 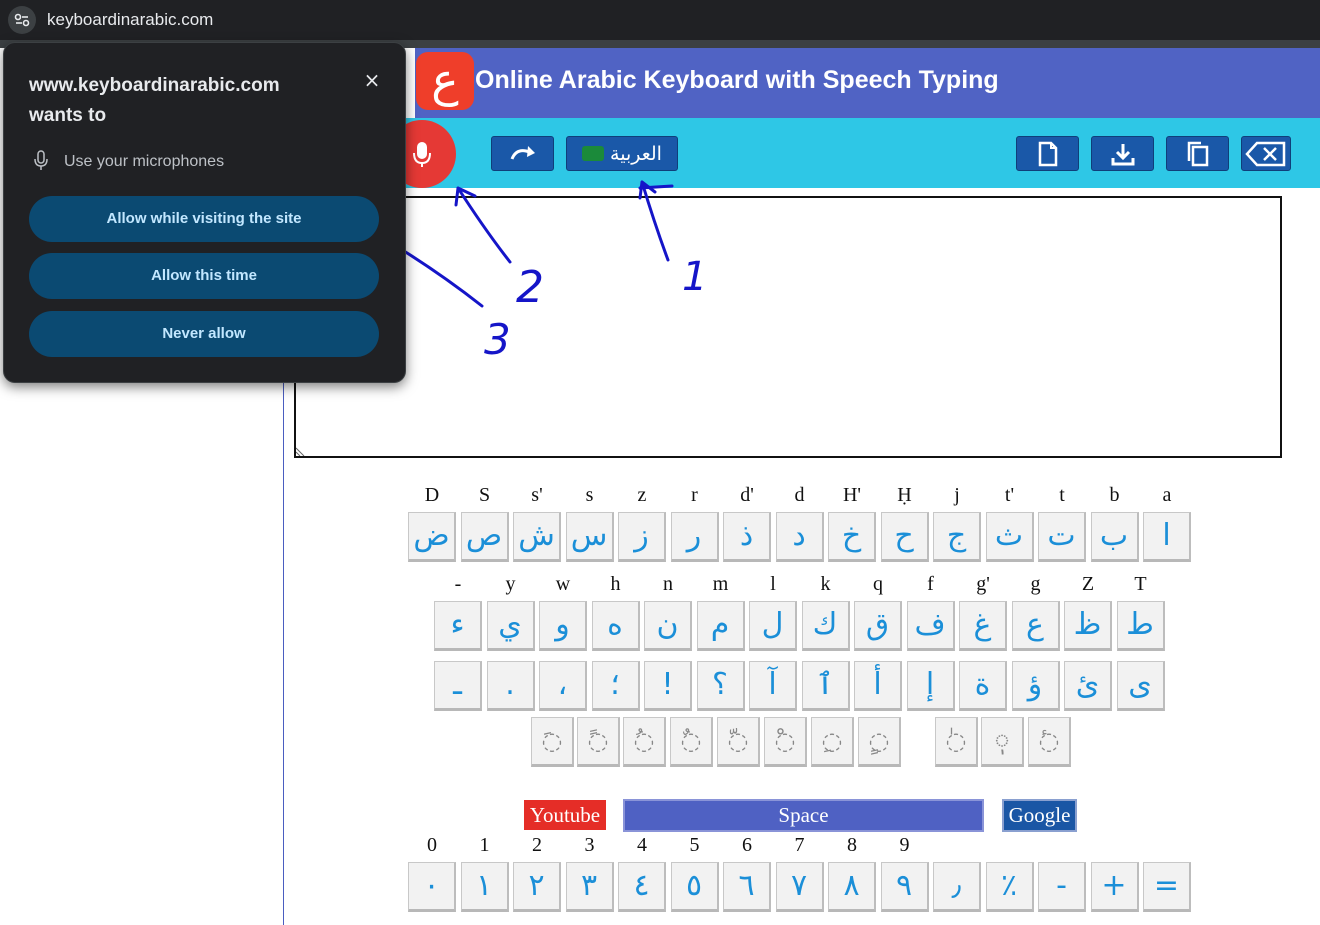 I want to click on number-key: ٤, so click(x=642, y=887).